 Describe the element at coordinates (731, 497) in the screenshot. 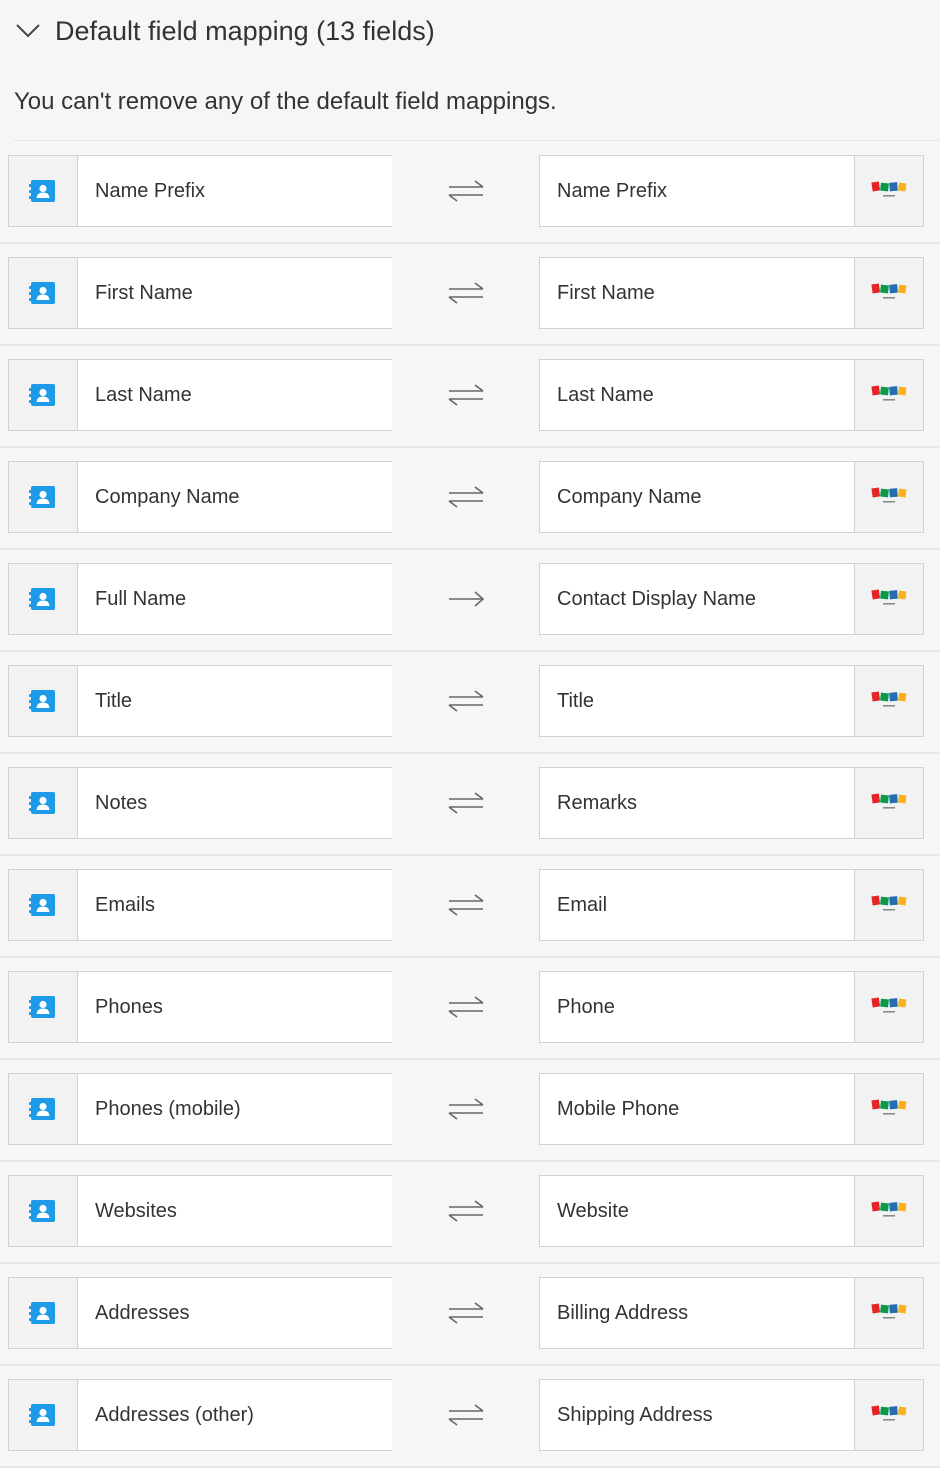

I see `target-field: Company Name` at that location.